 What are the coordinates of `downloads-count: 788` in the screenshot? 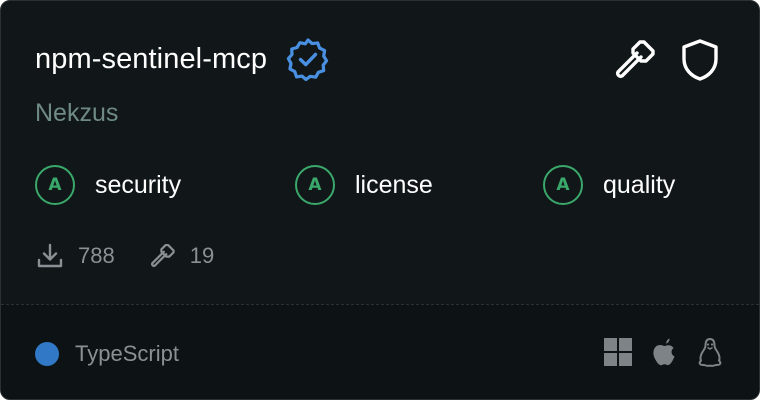 It's located at (96, 255).